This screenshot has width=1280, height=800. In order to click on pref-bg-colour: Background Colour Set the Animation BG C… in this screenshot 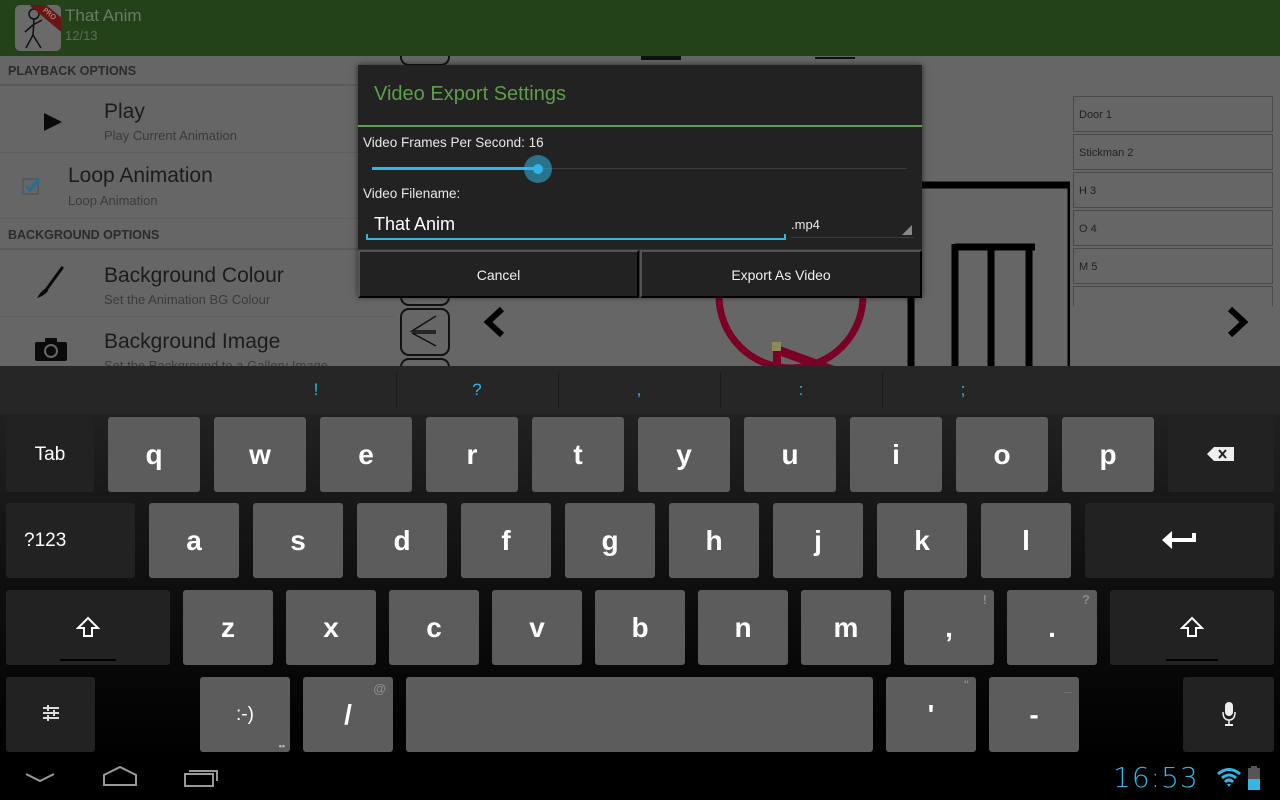, I will do `click(197, 284)`.